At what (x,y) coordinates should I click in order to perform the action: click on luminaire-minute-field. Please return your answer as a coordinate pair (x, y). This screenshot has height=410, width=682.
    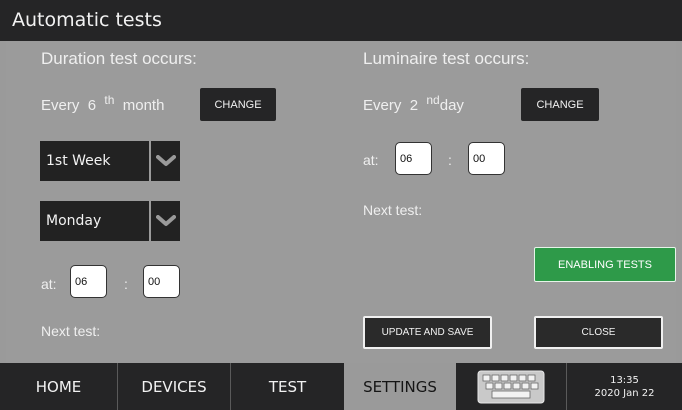
    Looking at the image, I should click on (486, 158).